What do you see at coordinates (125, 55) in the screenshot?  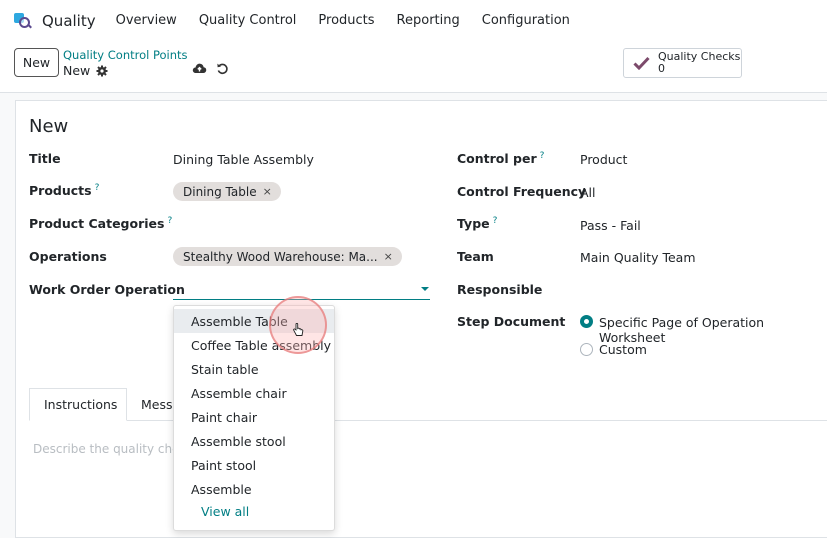 I see `breadcrumb-parent-link: Quality Control Points` at bounding box center [125, 55].